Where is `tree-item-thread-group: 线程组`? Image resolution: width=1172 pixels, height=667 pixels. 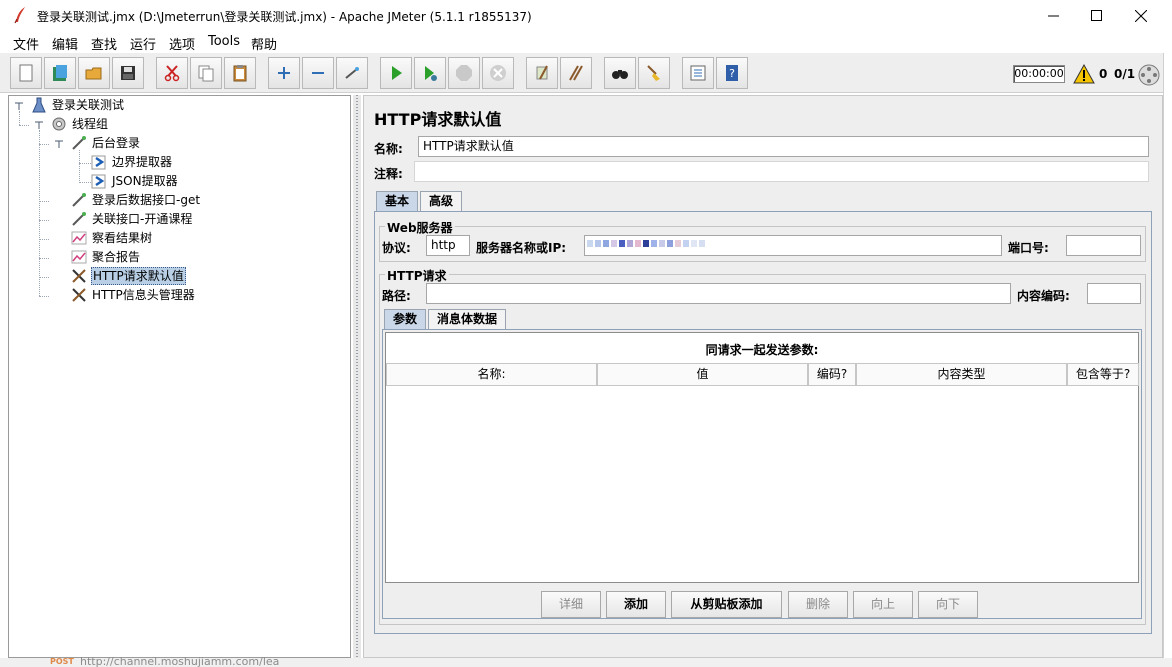 tree-item-thread-group: 线程组 is located at coordinates (79, 124).